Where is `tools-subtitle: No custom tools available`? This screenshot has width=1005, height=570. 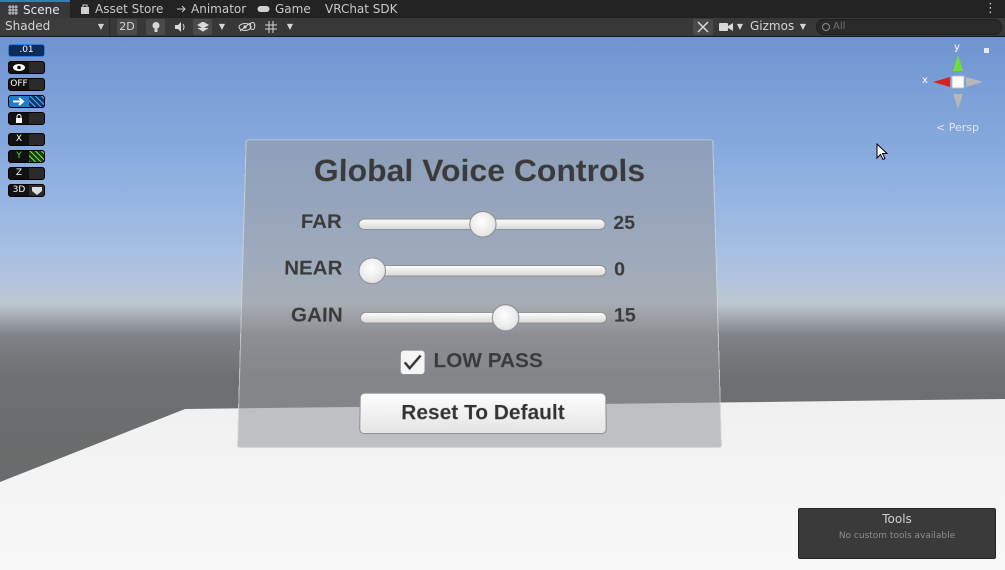
tools-subtitle: No custom tools available is located at coordinates (897, 536).